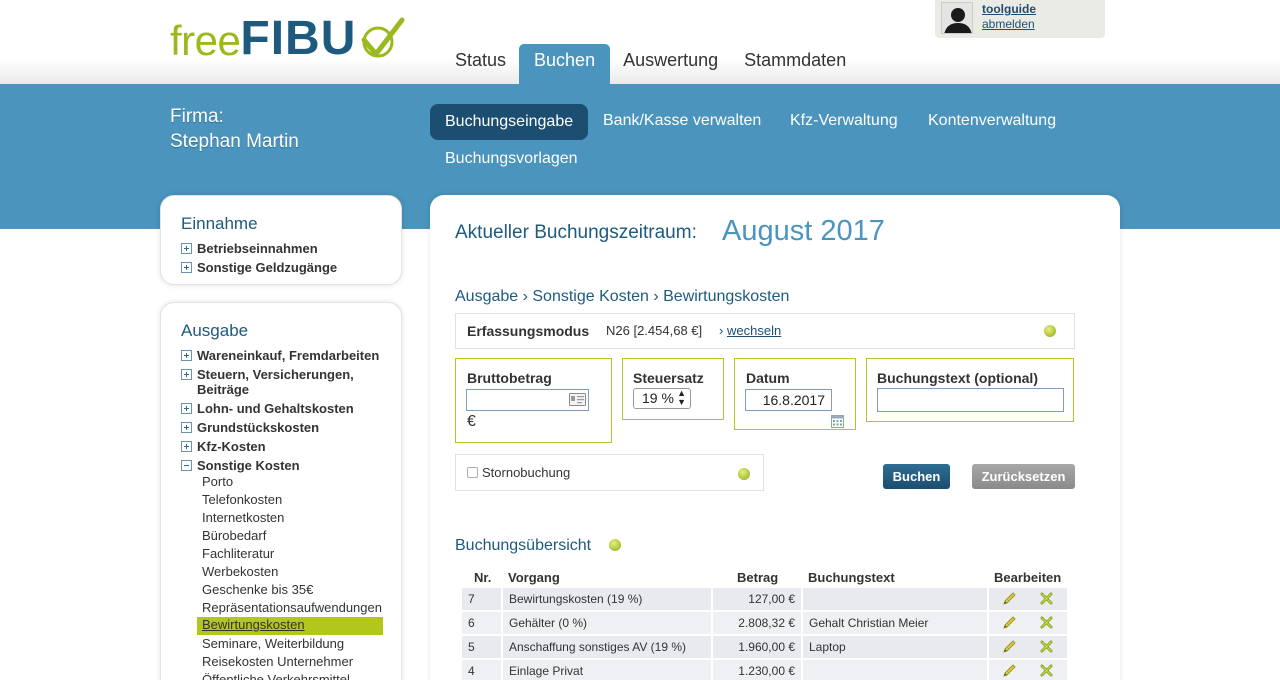 Image resolution: width=1280 pixels, height=680 pixels. What do you see at coordinates (668, 378) in the screenshot?
I see `tax-rate-label: Steuersatz` at bounding box center [668, 378].